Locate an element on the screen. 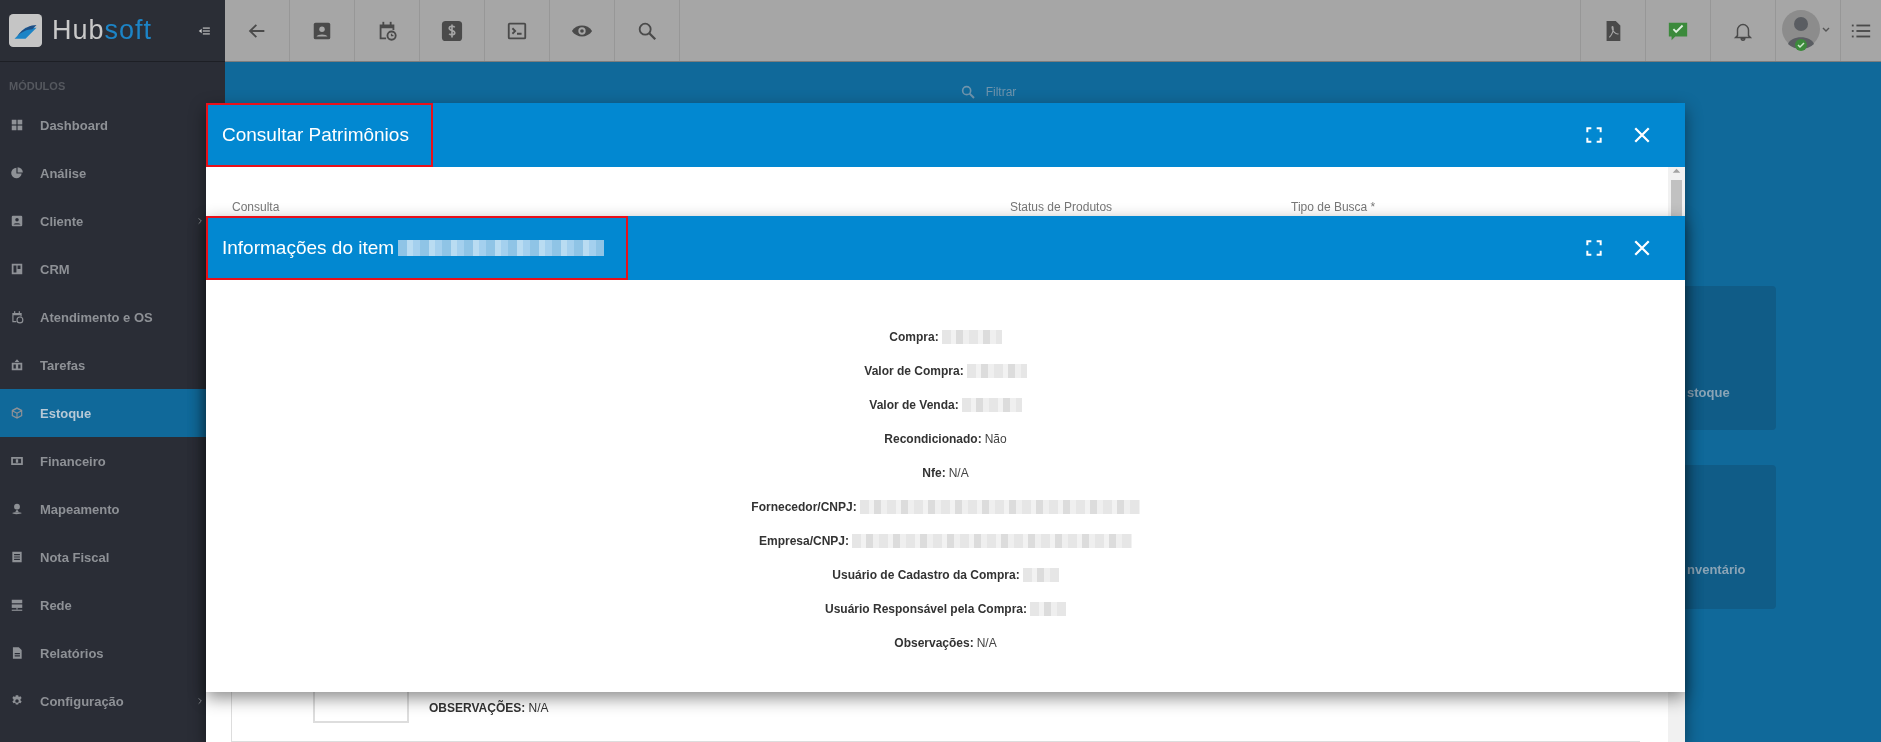 This screenshot has height=742, width=1881. contact-card-icon is located at coordinates (17, 221).